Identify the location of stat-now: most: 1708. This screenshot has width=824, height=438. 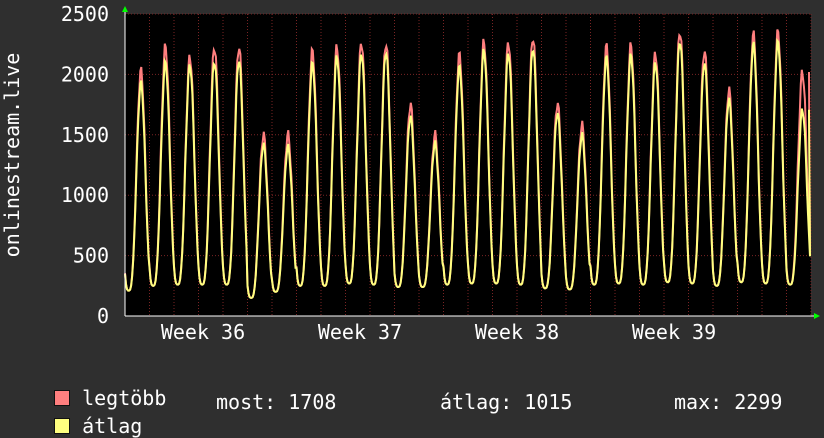
(276, 402).